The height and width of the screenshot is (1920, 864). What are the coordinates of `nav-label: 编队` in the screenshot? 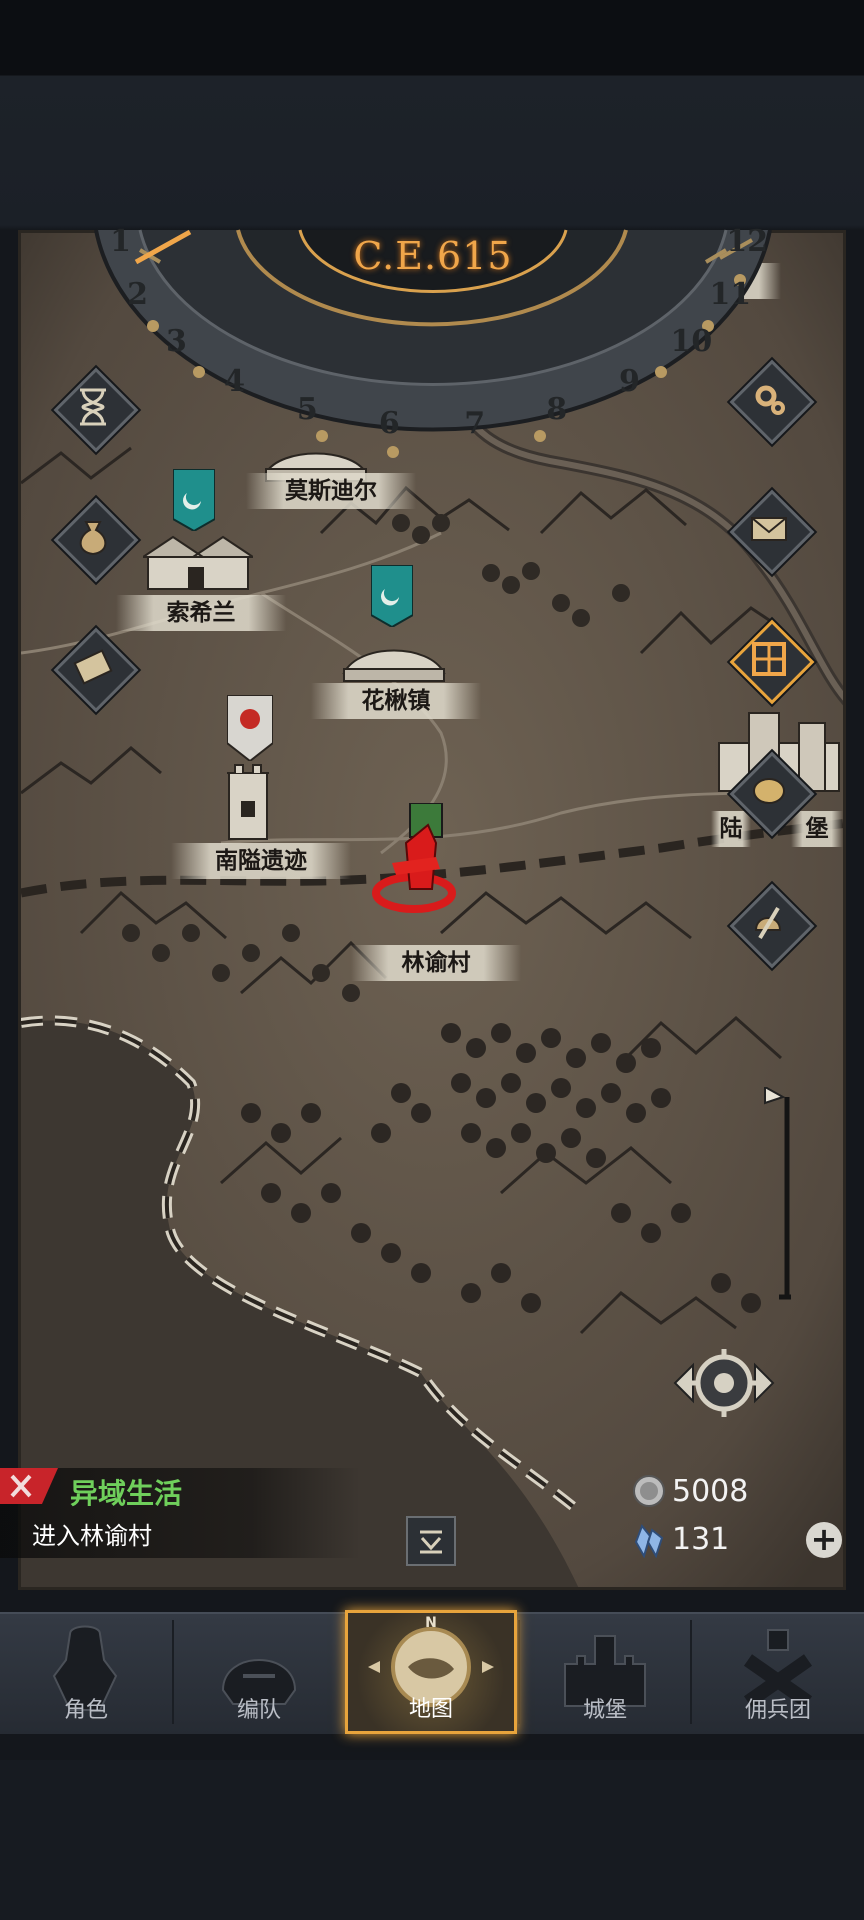 It's located at (258, 1710).